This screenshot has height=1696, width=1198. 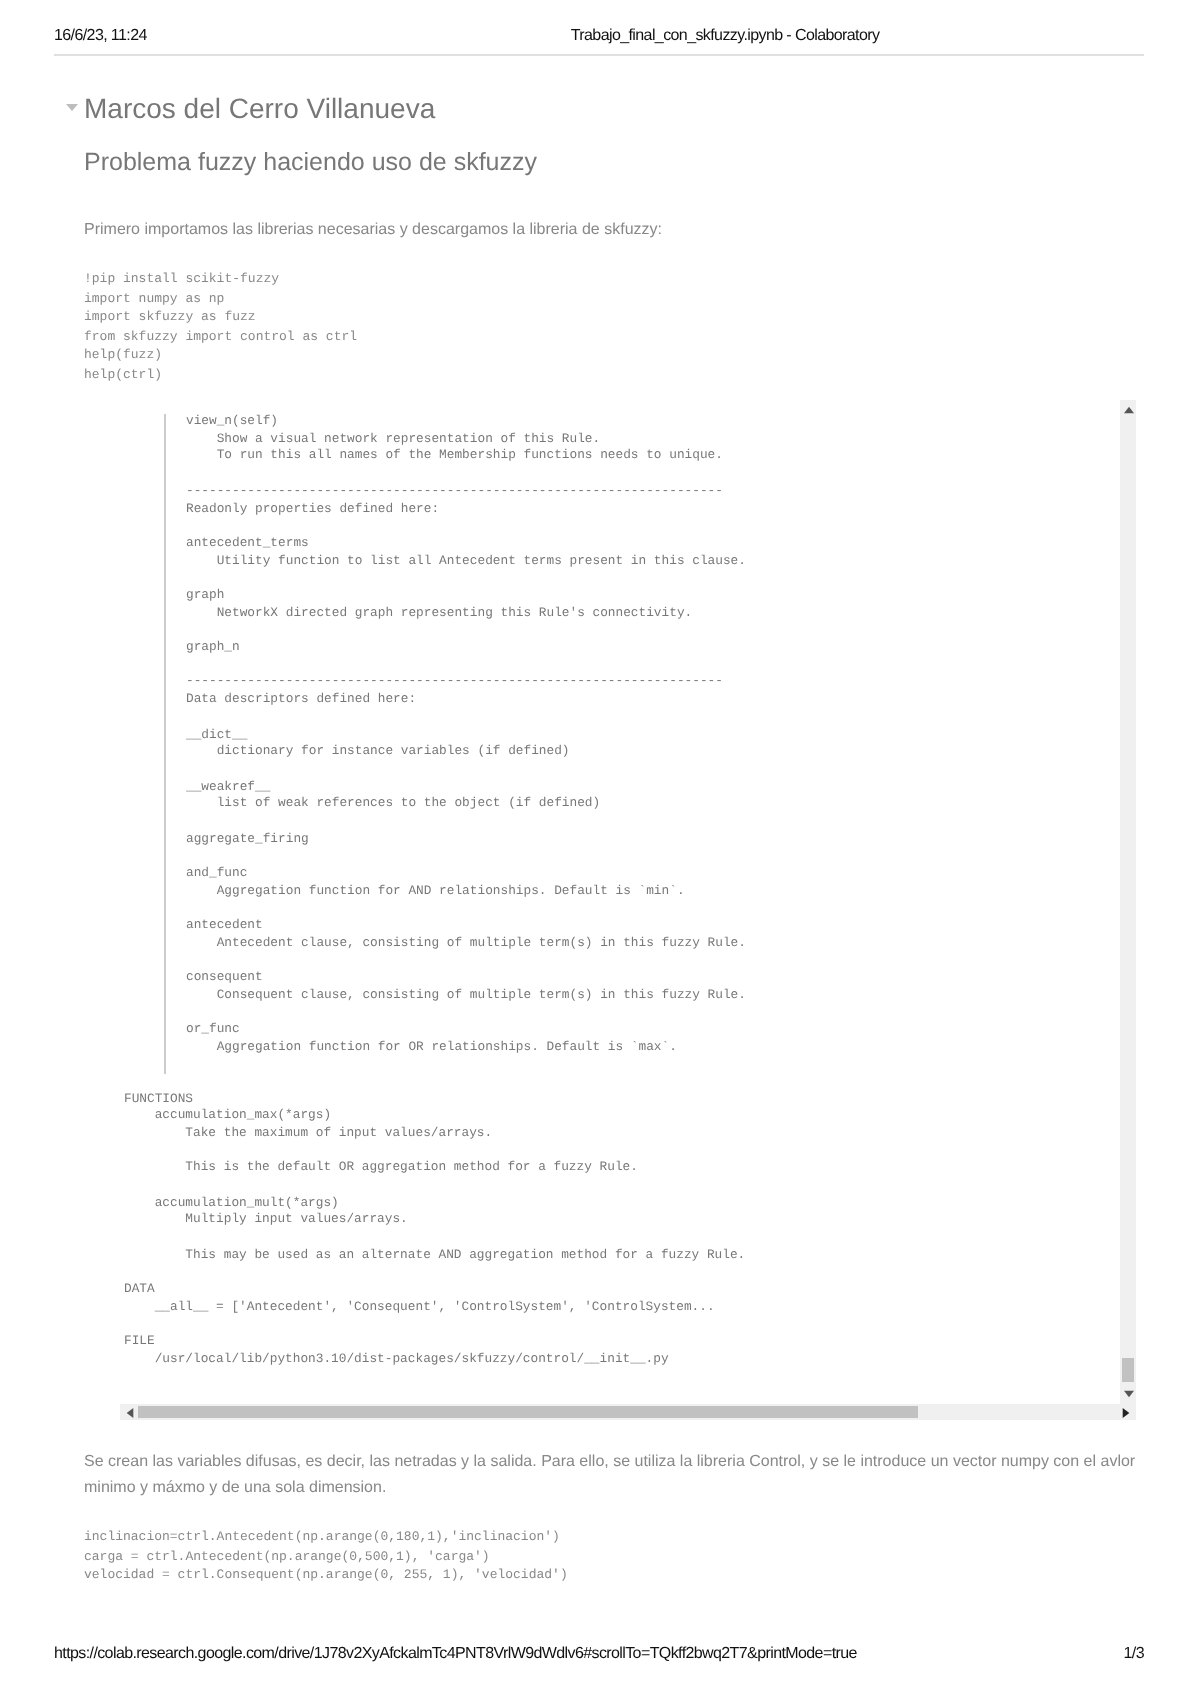 What do you see at coordinates (374, 230) in the screenshot?
I see `text-paragraph: Primero importamos las librerias necesarias y descargamos la libreria de skfuzzy:` at bounding box center [374, 230].